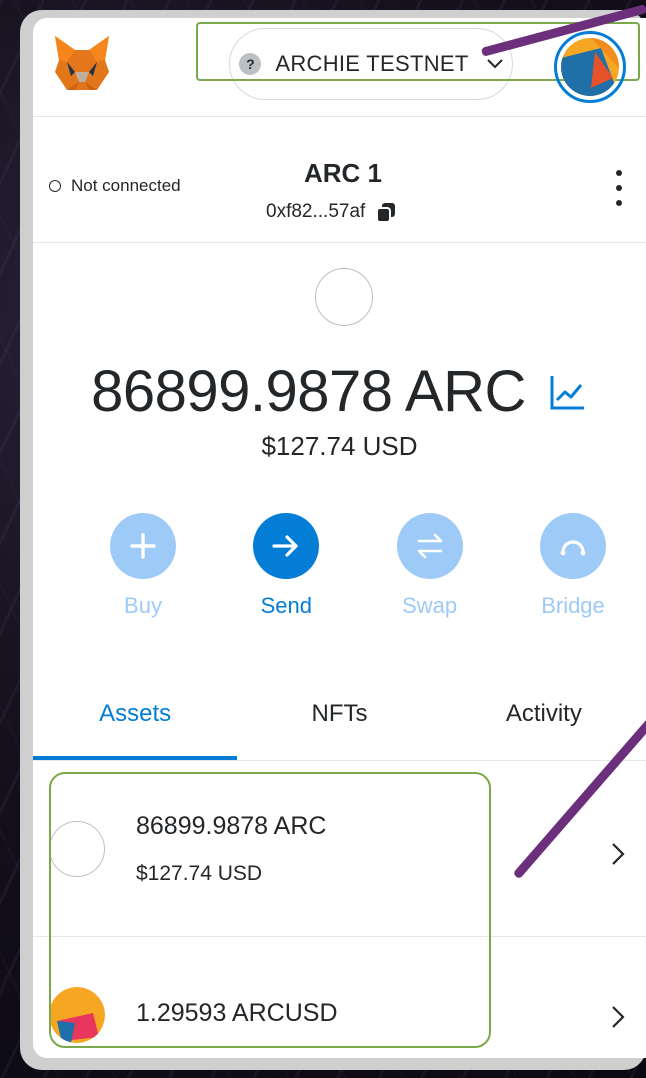 This screenshot has height=1078, width=646. What do you see at coordinates (342, 173) in the screenshot?
I see `account-name: ARC 1` at bounding box center [342, 173].